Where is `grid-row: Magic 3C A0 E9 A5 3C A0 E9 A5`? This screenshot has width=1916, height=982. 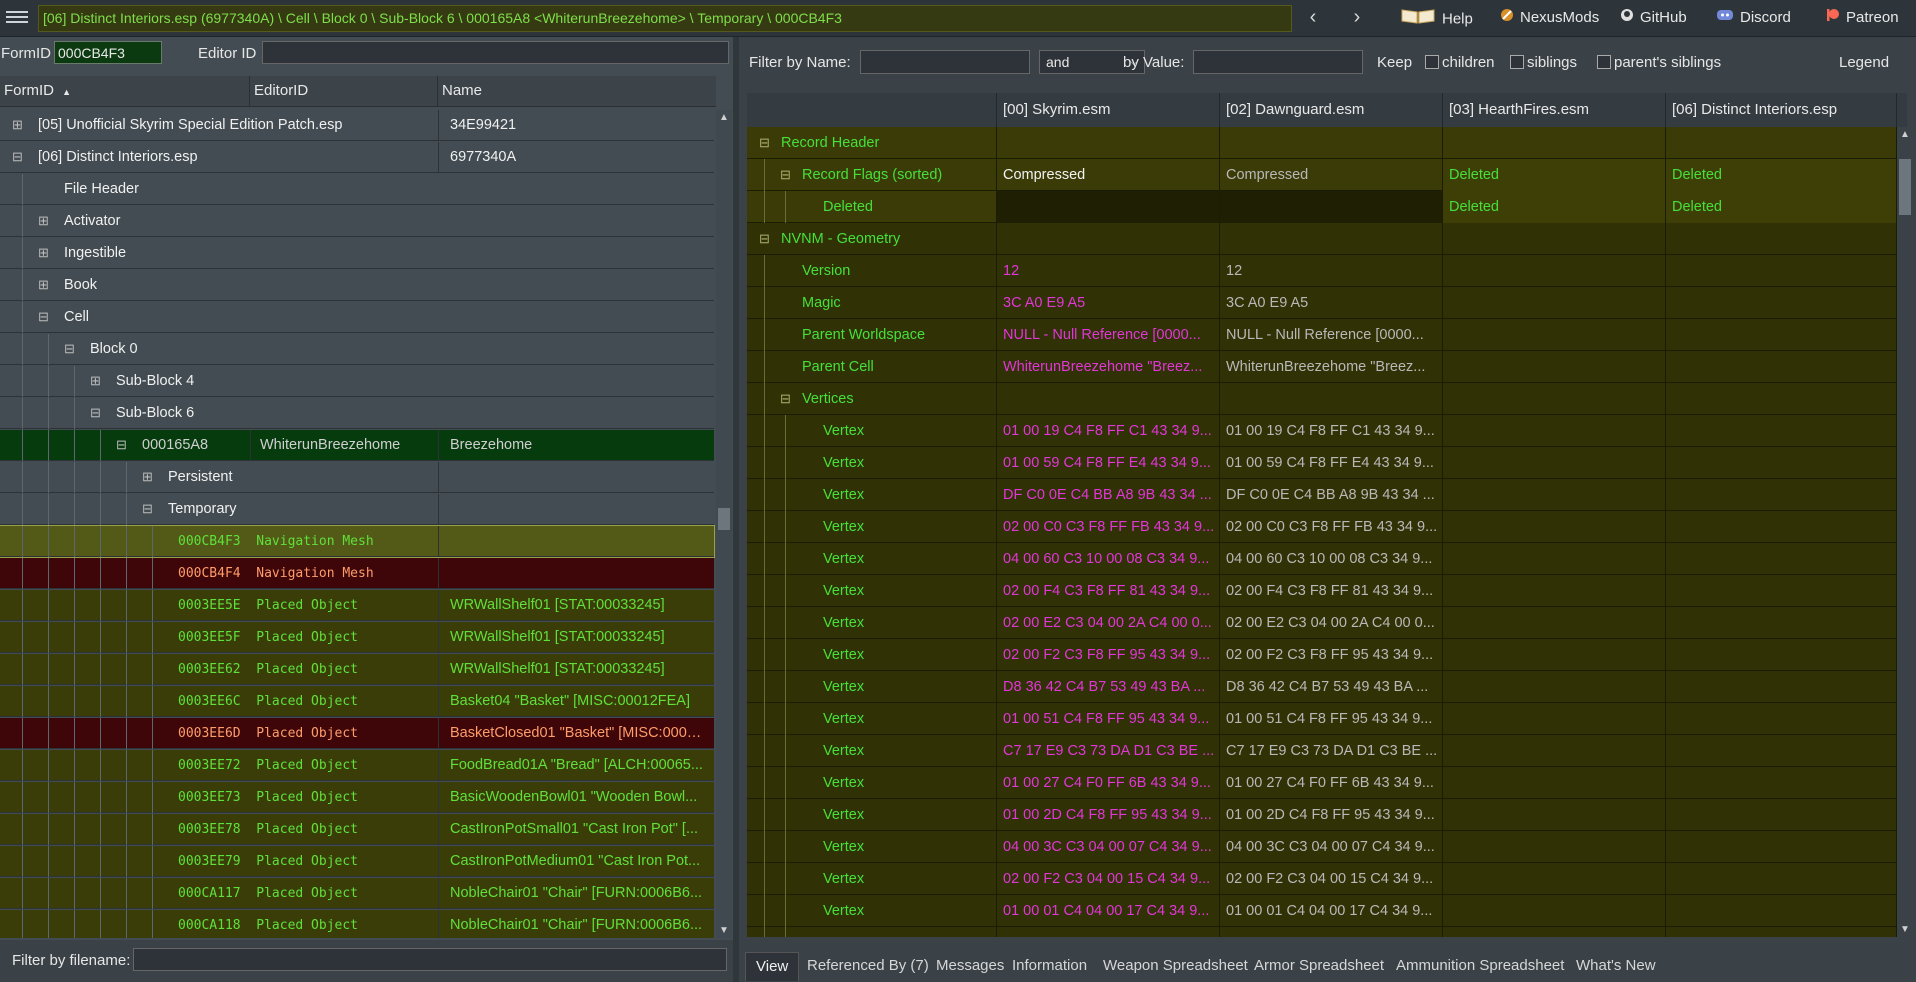
grid-row: Magic 3C A0 E9 A5 3C A0 E9 A5 is located at coordinates (1322, 303).